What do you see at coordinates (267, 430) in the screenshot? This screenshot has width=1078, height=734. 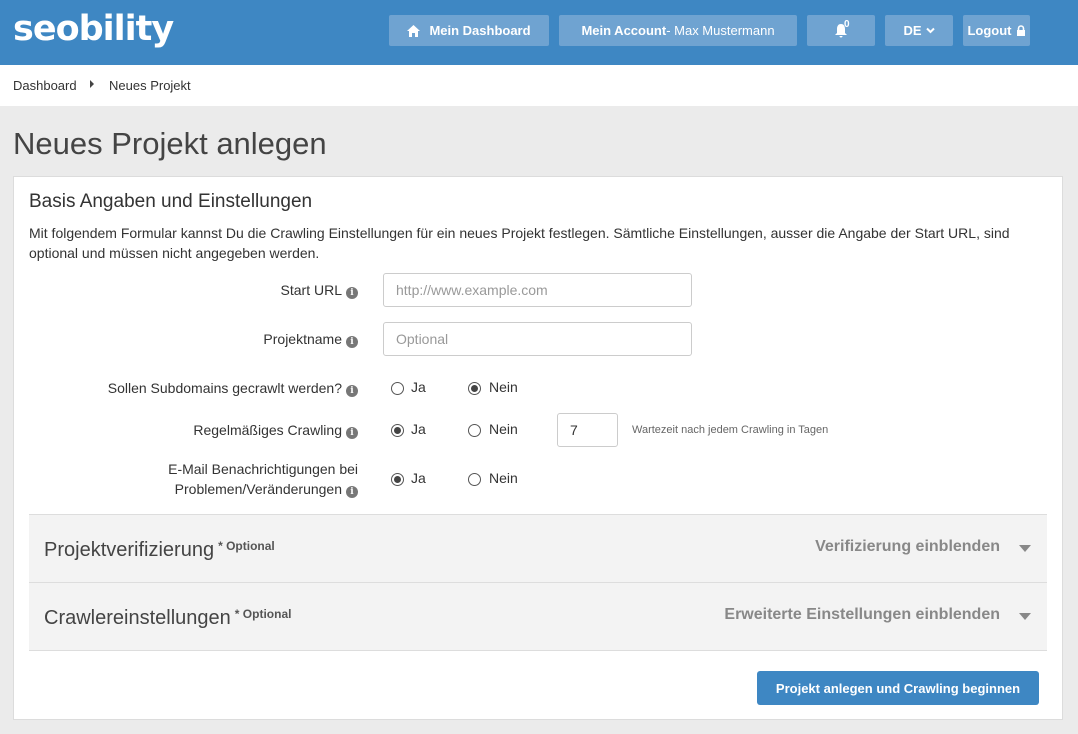 I see `regular-crawling-label-text: Regelmäßiges Crawling` at bounding box center [267, 430].